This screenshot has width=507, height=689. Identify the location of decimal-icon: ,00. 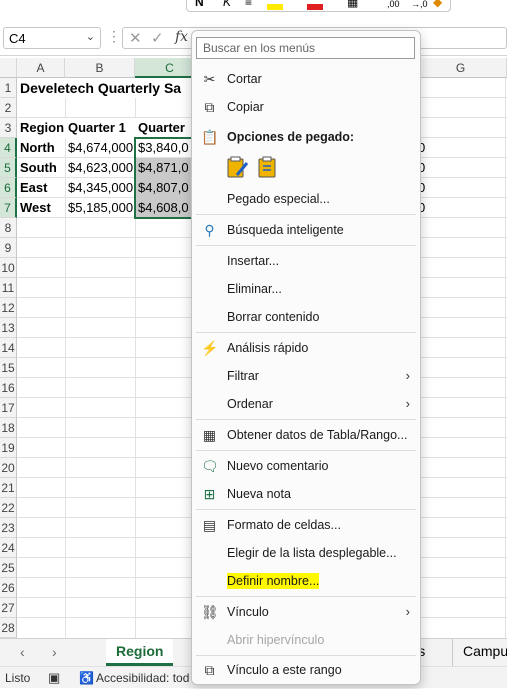
(393, 4).